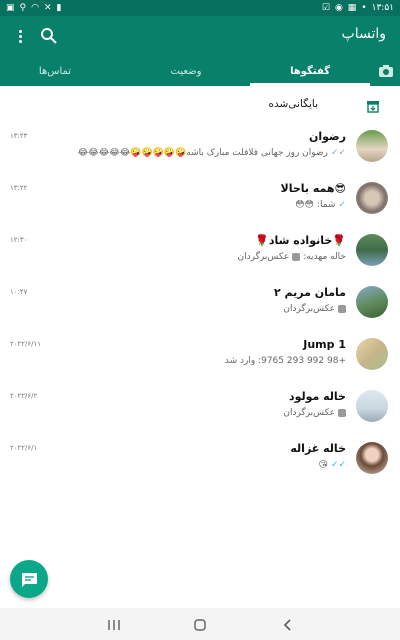  What do you see at coordinates (20, 36) in the screenshot?
I see `more-vertical-icon` at bounding box center [20, 36].